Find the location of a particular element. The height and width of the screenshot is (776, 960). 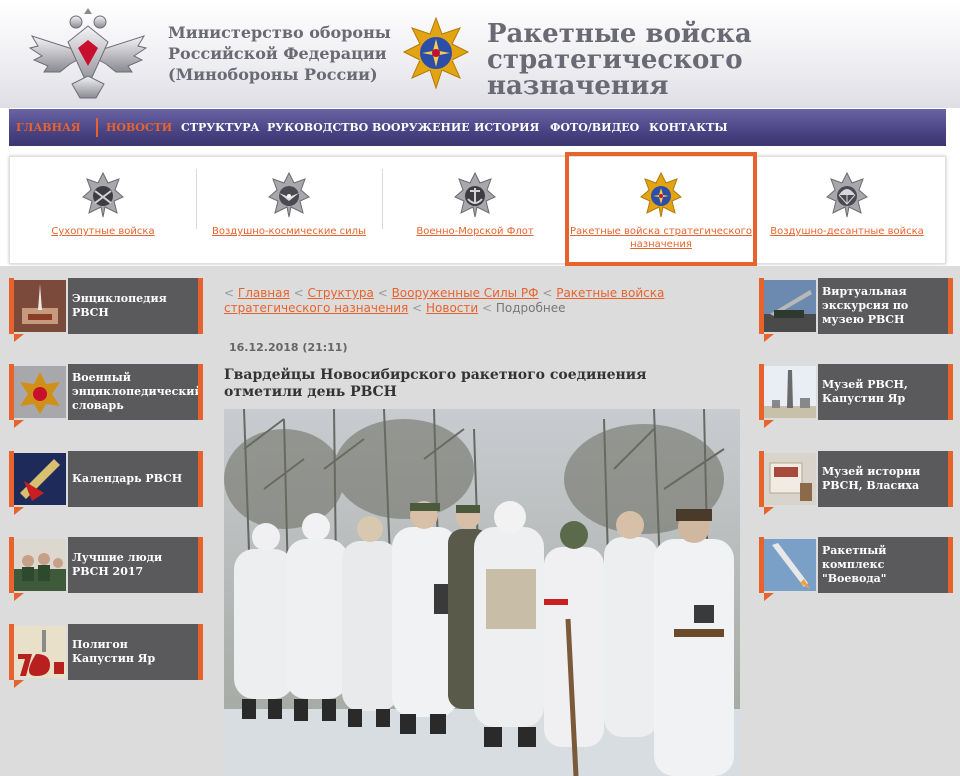

ministry-line-2: Российской Федерации is located at coordinates (277, 53).